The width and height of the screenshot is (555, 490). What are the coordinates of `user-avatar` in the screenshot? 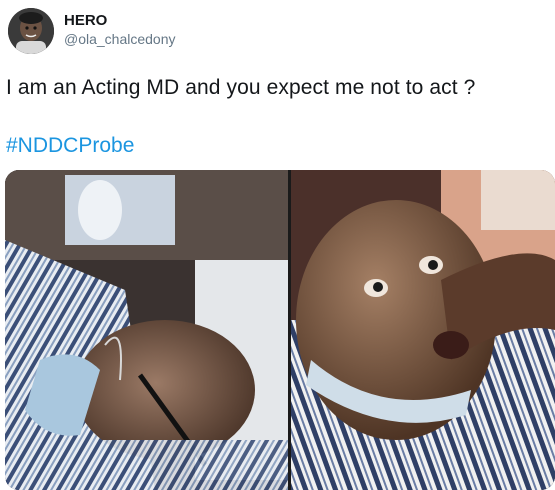 It's located at (31, 31).